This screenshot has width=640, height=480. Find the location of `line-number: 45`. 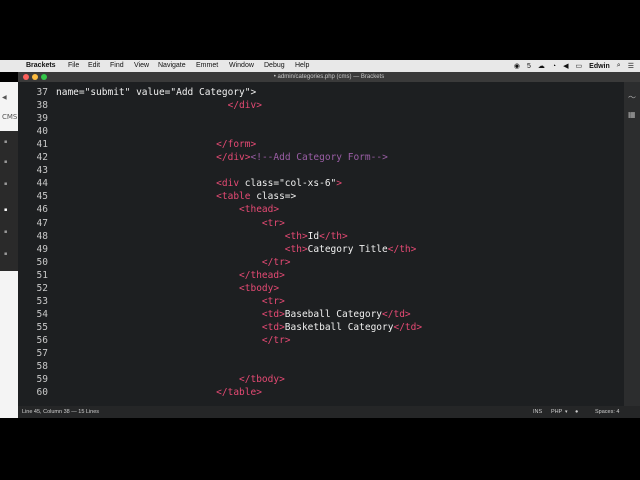

line-number: 45 is located at coordinates (42, 197).